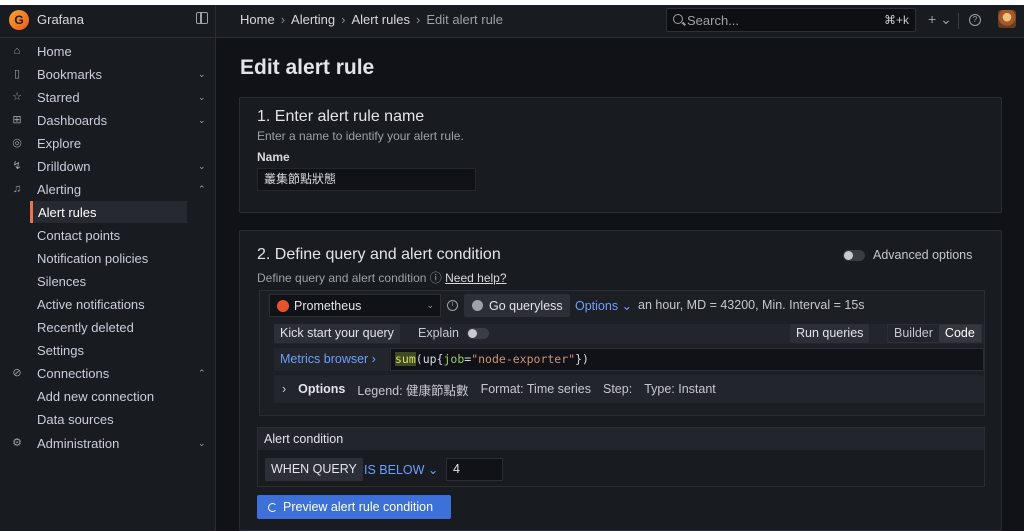 The width and height of the screenshot is (1024, 531). I want to click on sidebar-item-add-new-connection: Add new connection, so click(108, 396).